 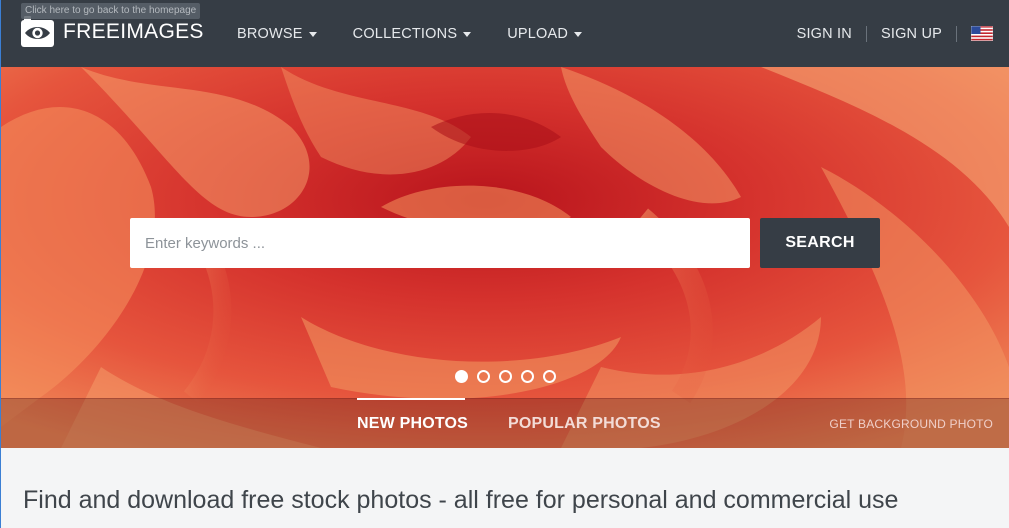 I want to click on nav-browse-label: BROWSE, so click(x=270, y=33).